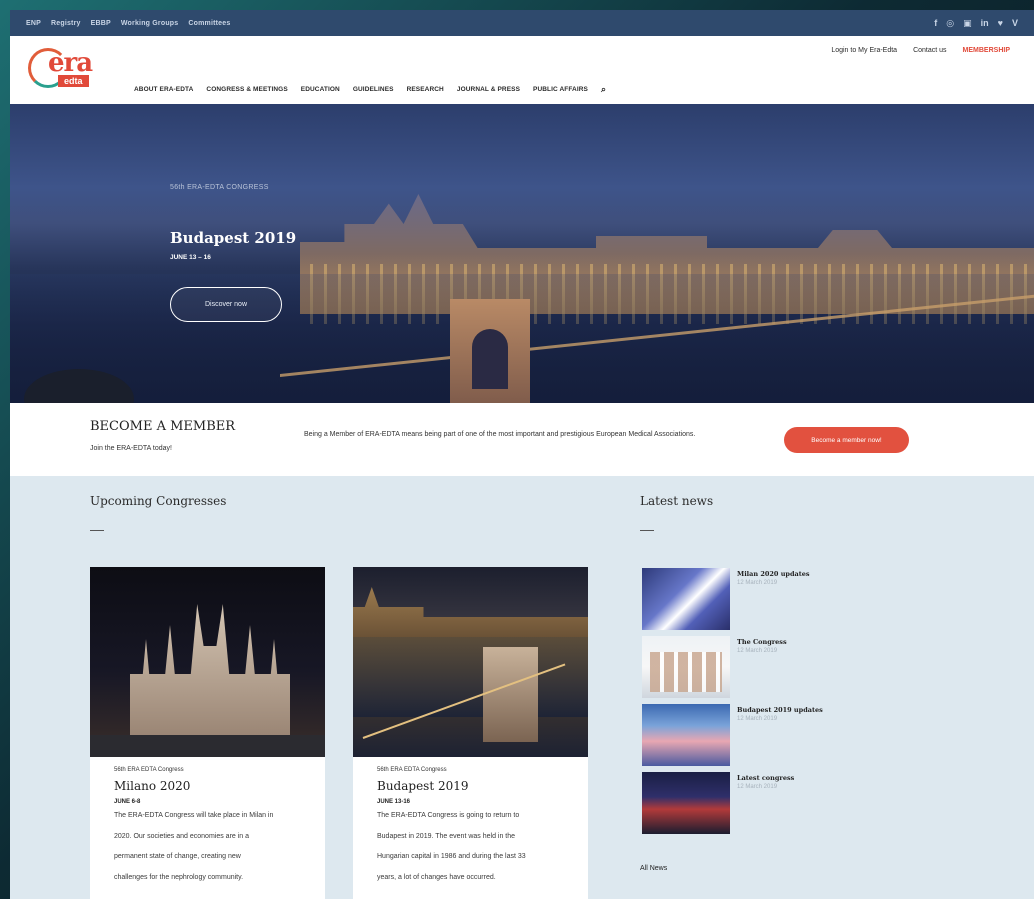 This screenshot has width=1034, height=899. What do you see at coordinates (320, 89) in the screenshot?
I see `nav-education: EDUCATION` at bounding box center [320, 89].